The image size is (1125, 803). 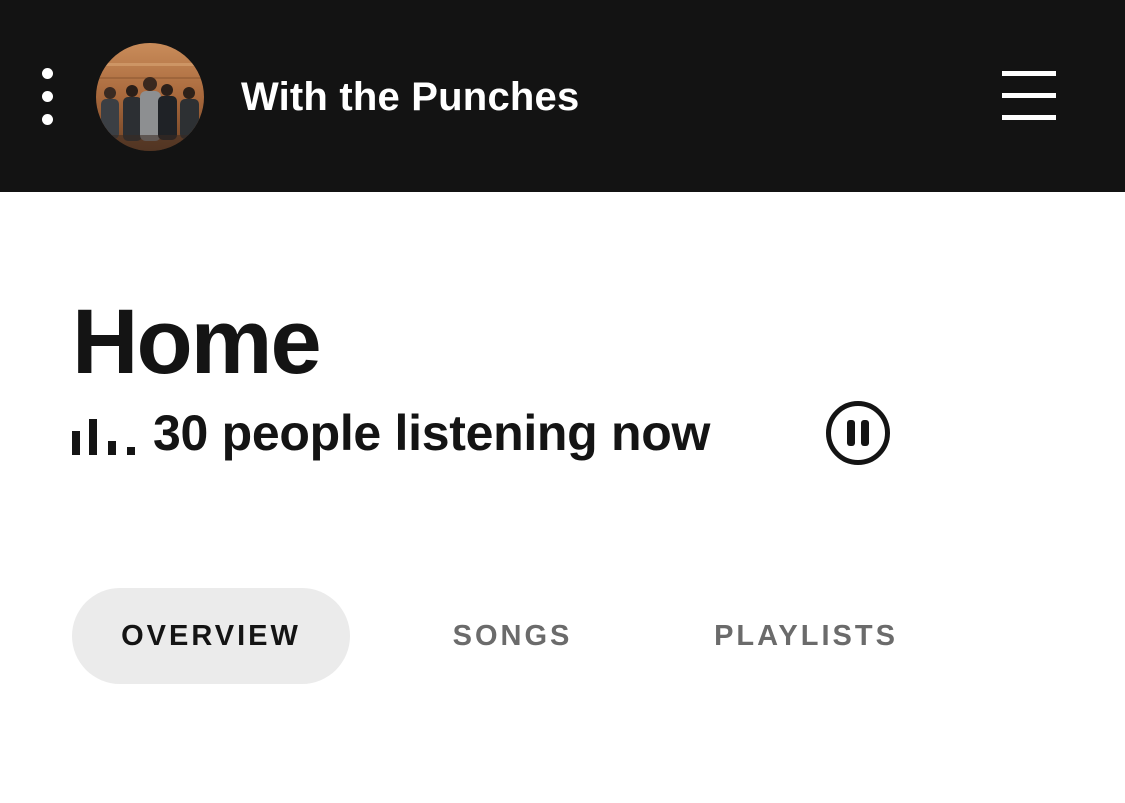 What do you see at coordinates (806, 636) in the screenshot?
I see `tab-playlists: PLAYLISTS` at bounding box center [806, 636].